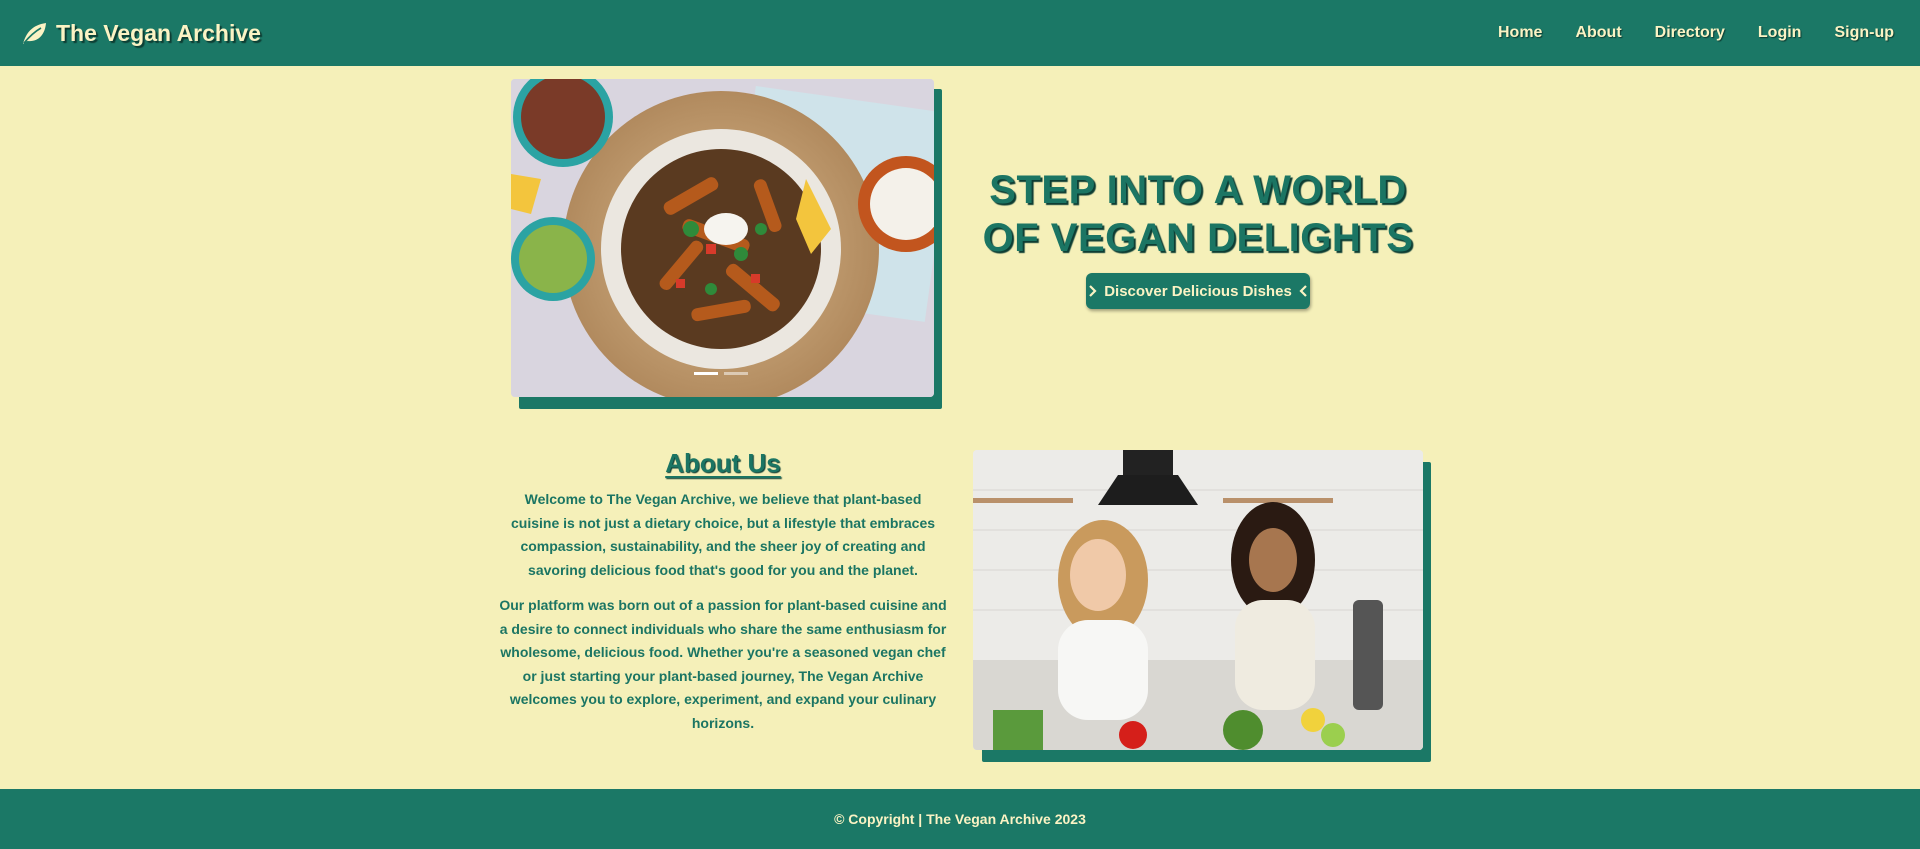 The width and height of the screenshot is (1920, 849). I want to click on hero-carousel, so click(722, 238).